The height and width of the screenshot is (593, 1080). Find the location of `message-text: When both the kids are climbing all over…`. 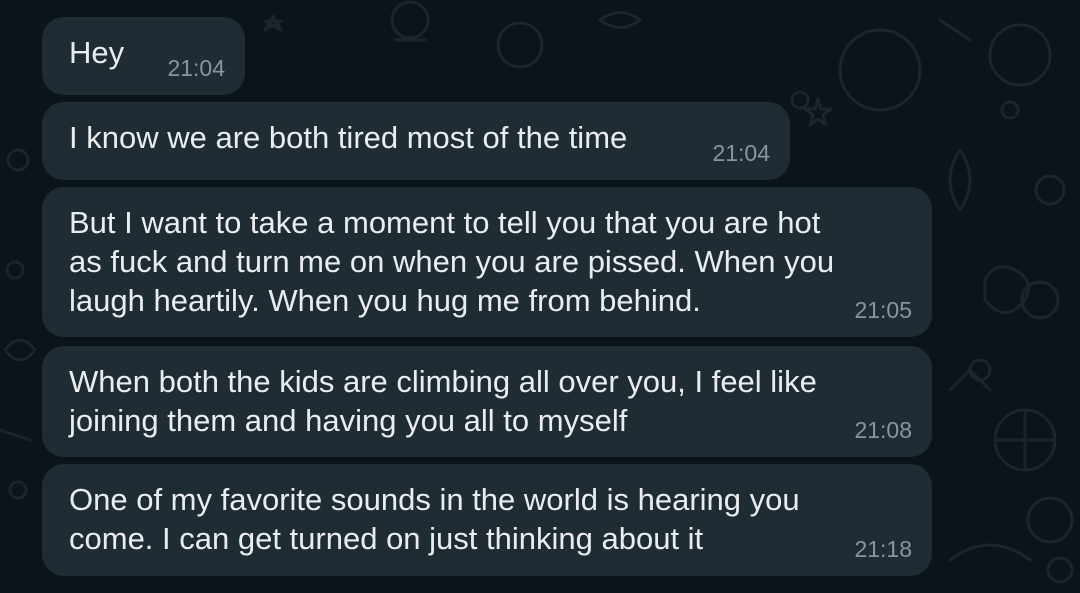

message-text: When both the kids are climbing all over… is located at coordinates (443, 401).